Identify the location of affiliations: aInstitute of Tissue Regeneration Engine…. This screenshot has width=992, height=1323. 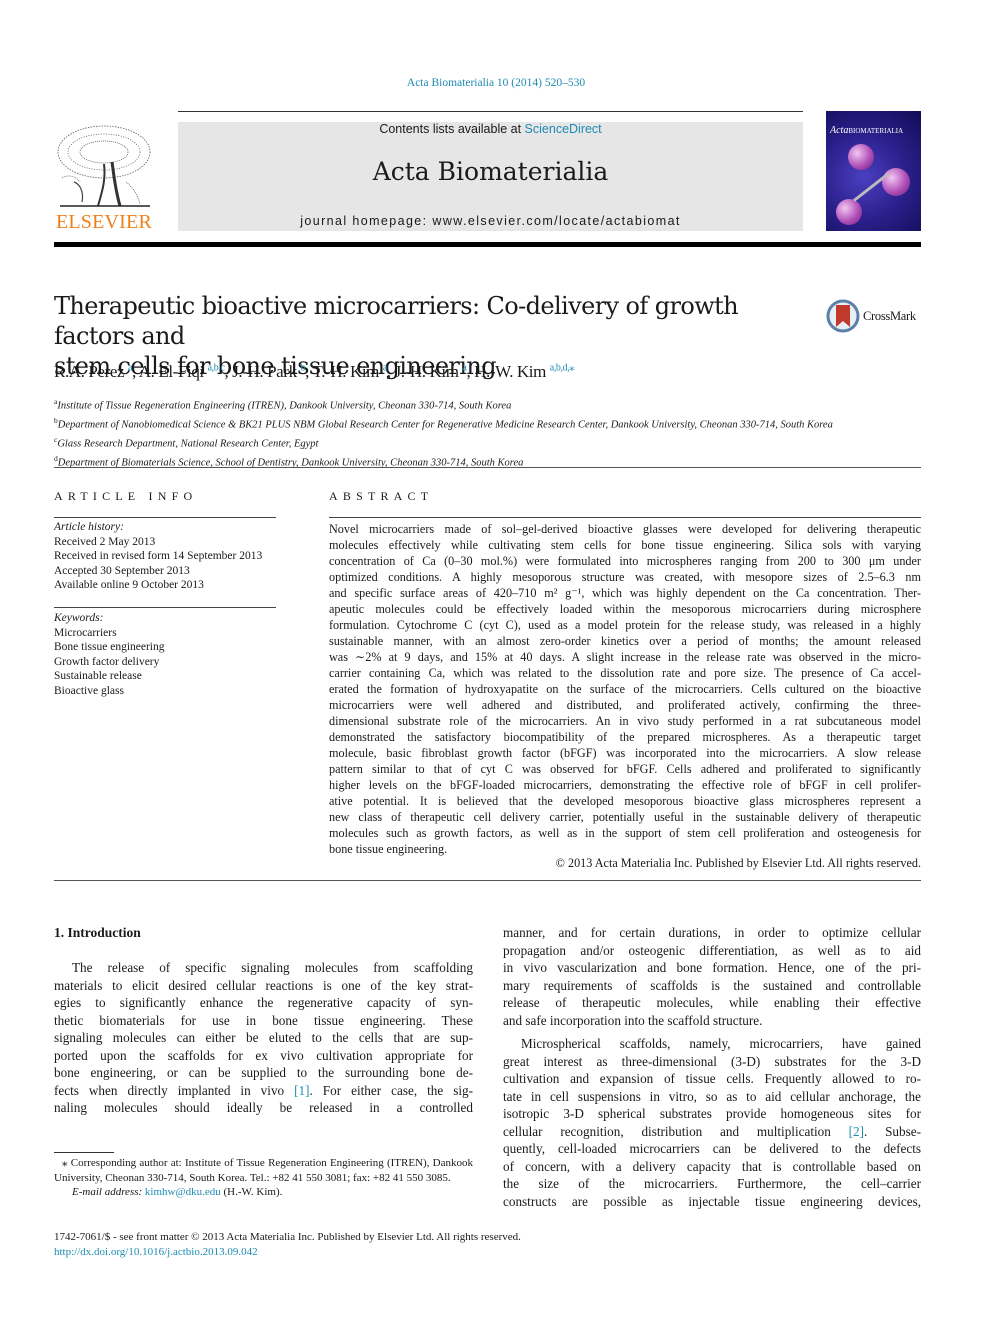
(489, 433).